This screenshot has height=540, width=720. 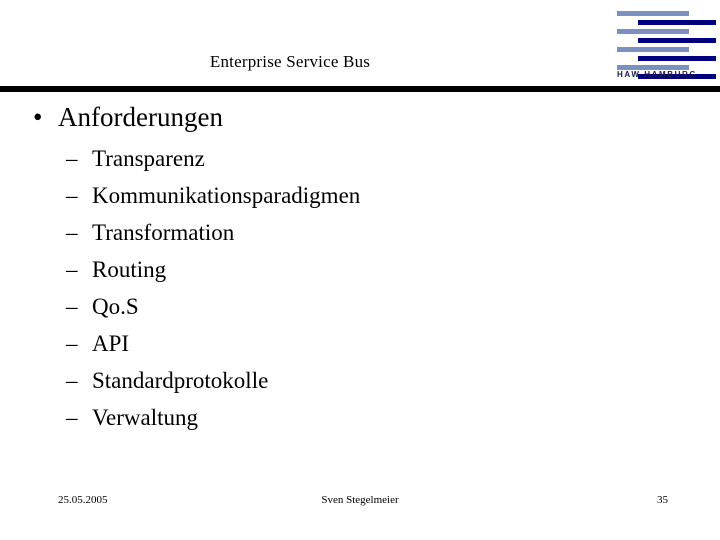 I want to click on sub-bullet-label: Transparenz, so click(x=148, y=158).